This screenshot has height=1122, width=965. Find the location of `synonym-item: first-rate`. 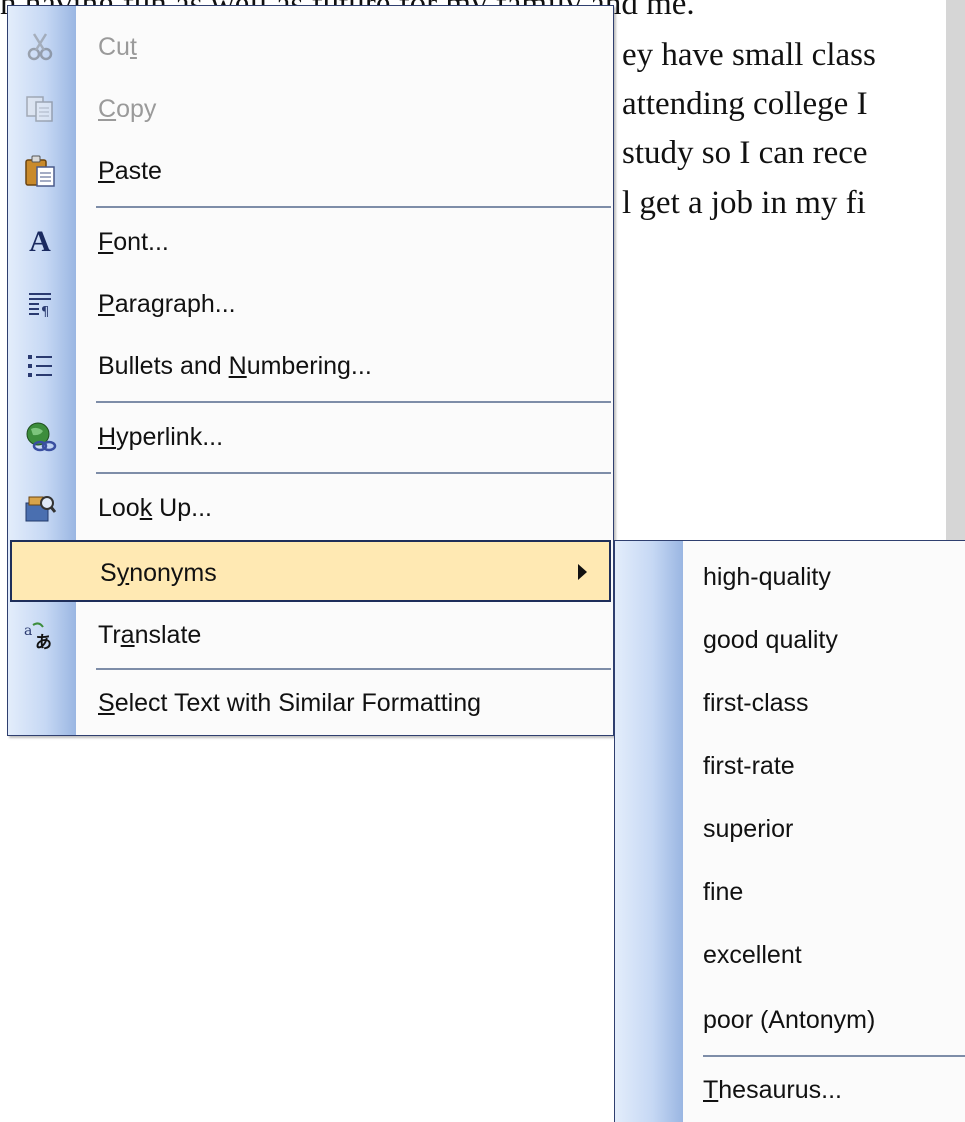

synonym-item: first-rate is located at coordinates (790, 766).